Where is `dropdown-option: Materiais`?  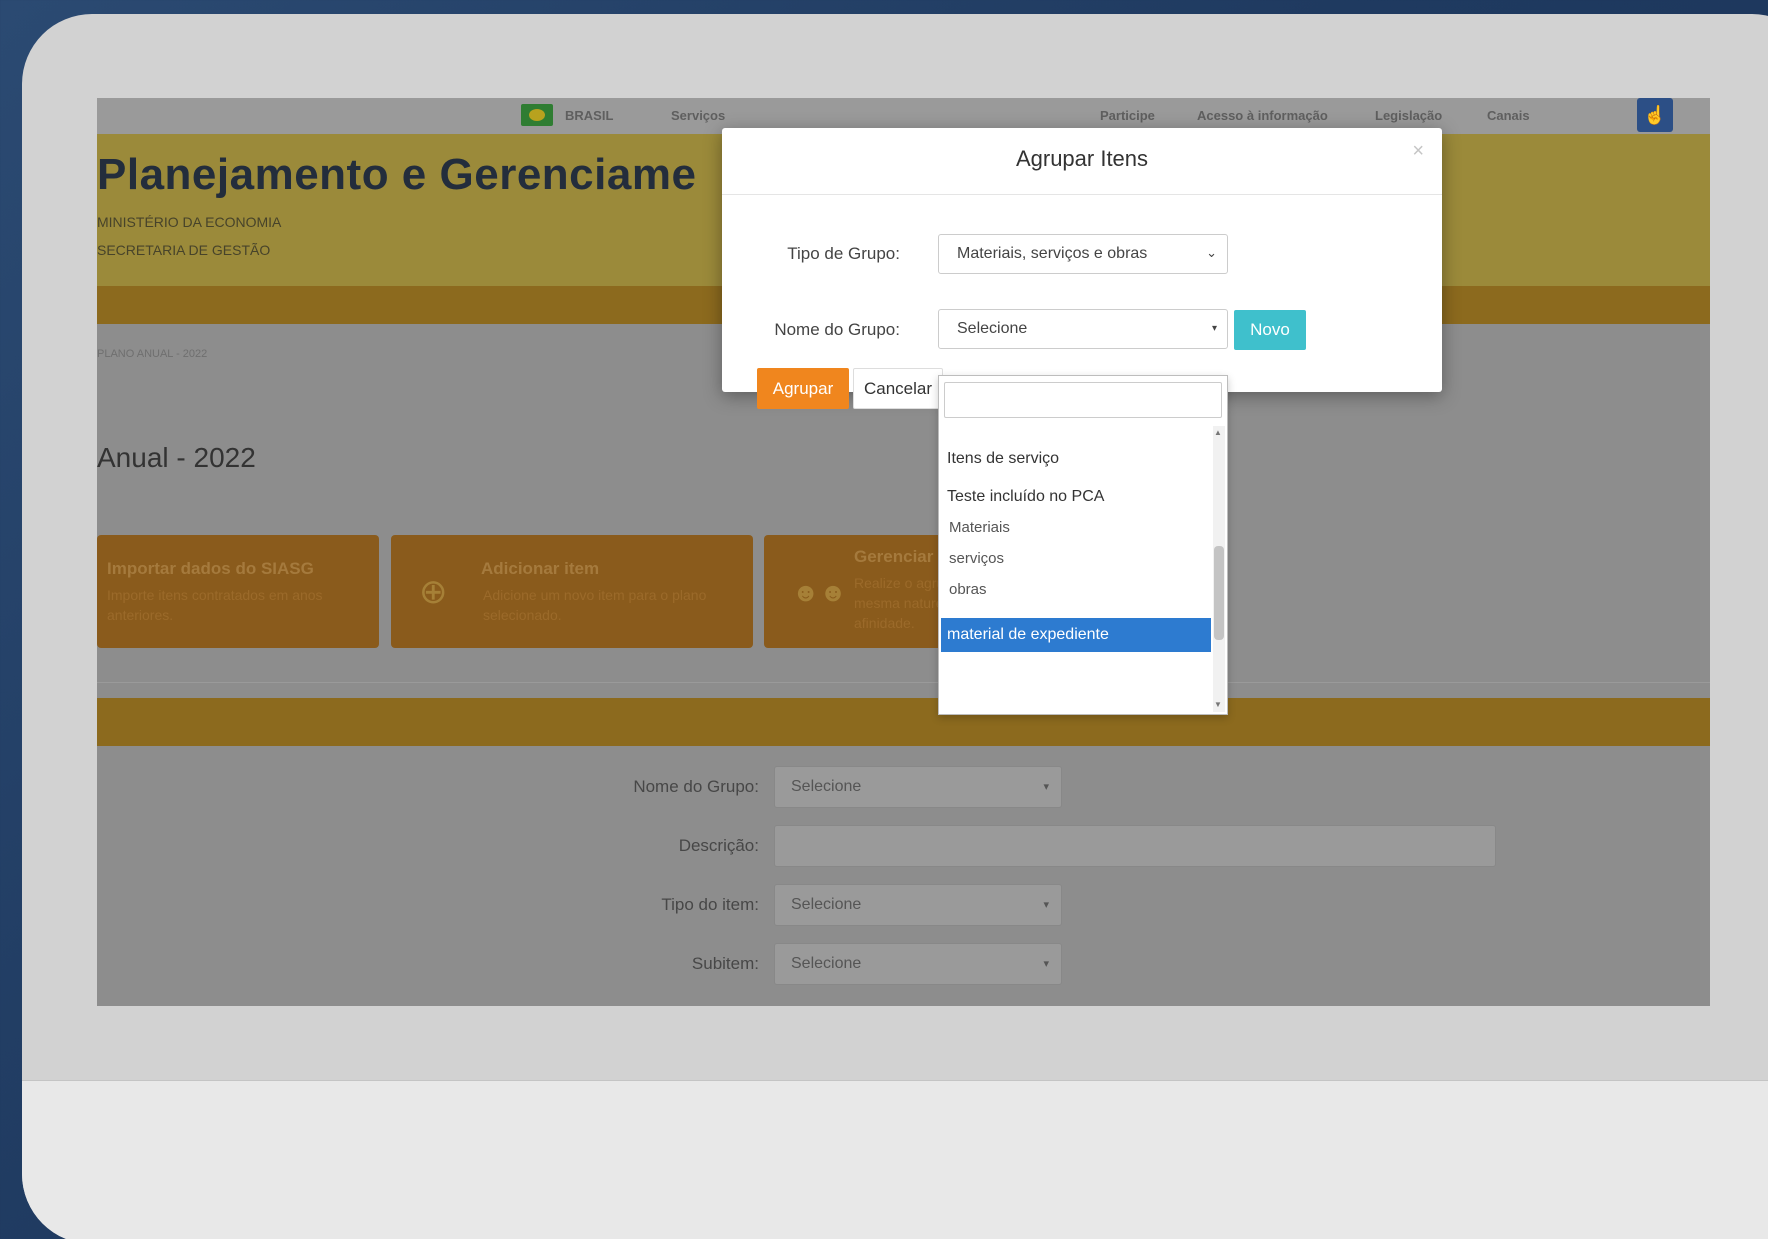 dropdown-option: Materiais is located at coordinates (979, 527).